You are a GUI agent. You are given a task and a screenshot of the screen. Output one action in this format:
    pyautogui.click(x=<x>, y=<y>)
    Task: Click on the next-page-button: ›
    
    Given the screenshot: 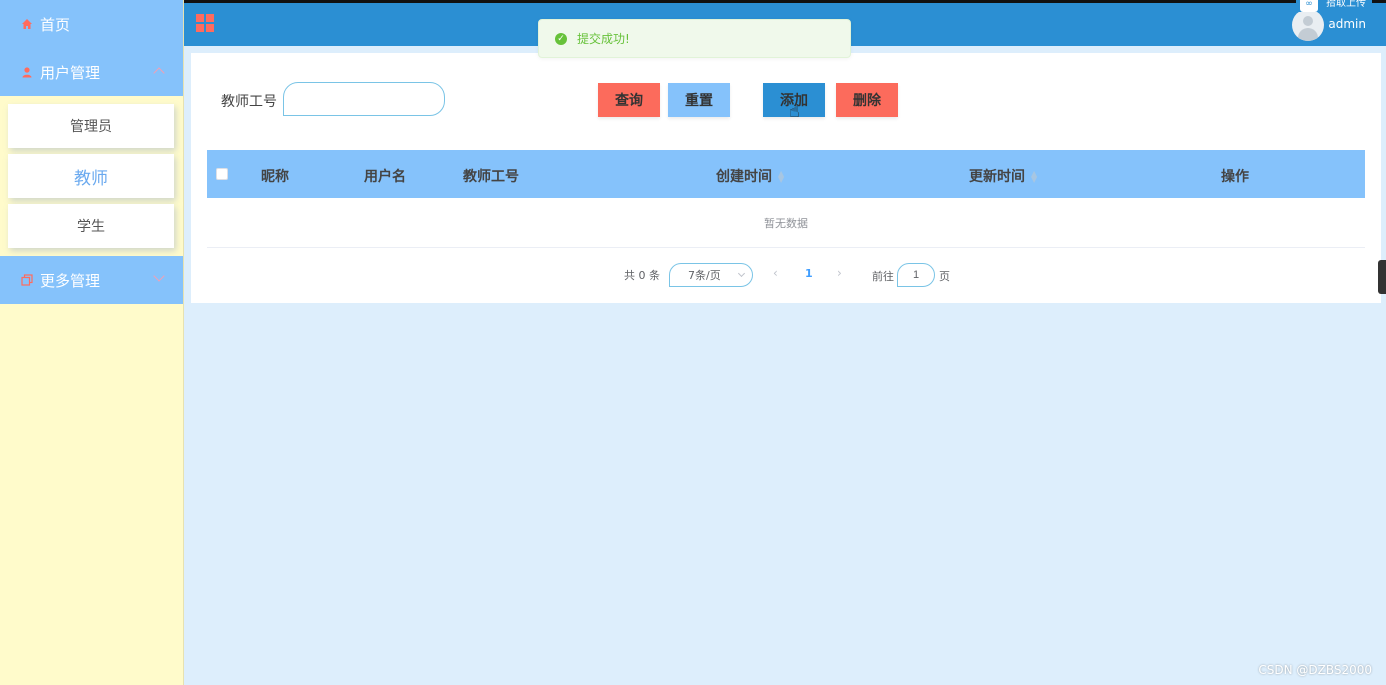 What is the action you would take?
    pyautogui.click(x=839, y=273)
    